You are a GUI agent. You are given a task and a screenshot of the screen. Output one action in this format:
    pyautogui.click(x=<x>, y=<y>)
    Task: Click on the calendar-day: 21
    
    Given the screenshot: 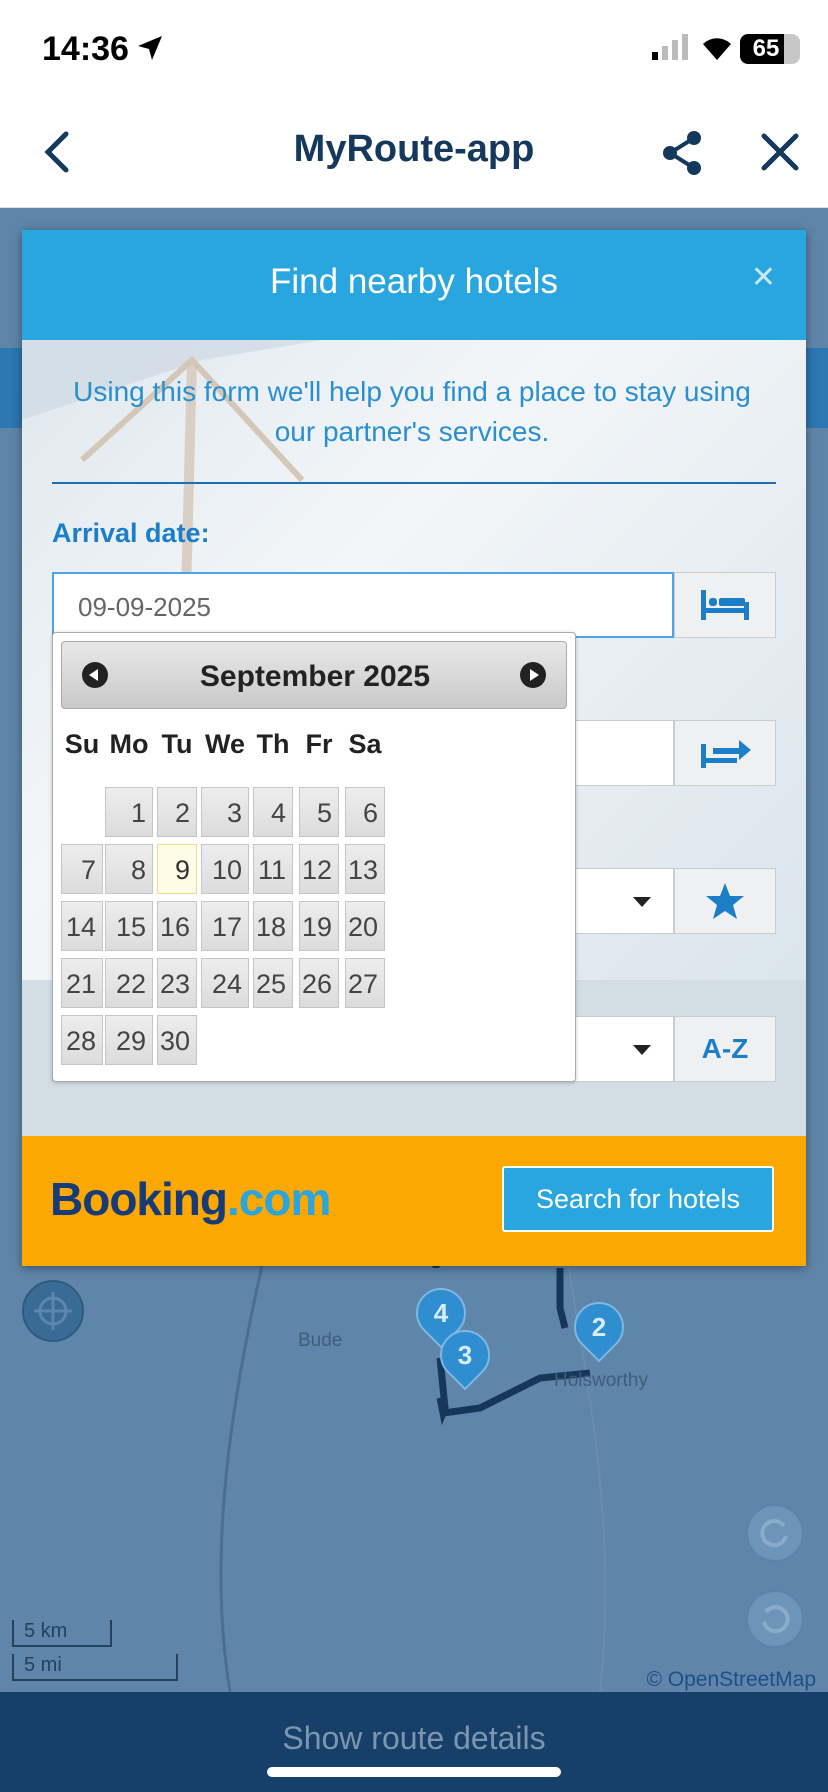 What is the action you would take?
    pyautogui.click(x=82, y=983)
    